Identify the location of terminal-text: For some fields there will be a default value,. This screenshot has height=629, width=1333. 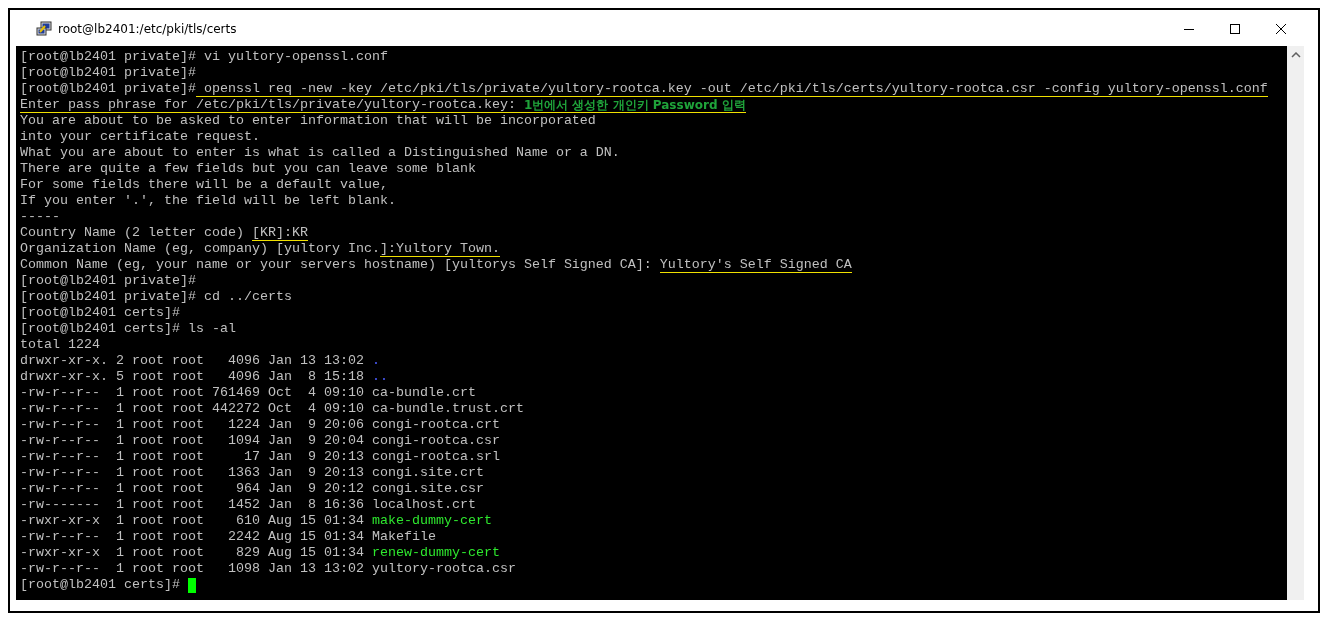
(204, 185).